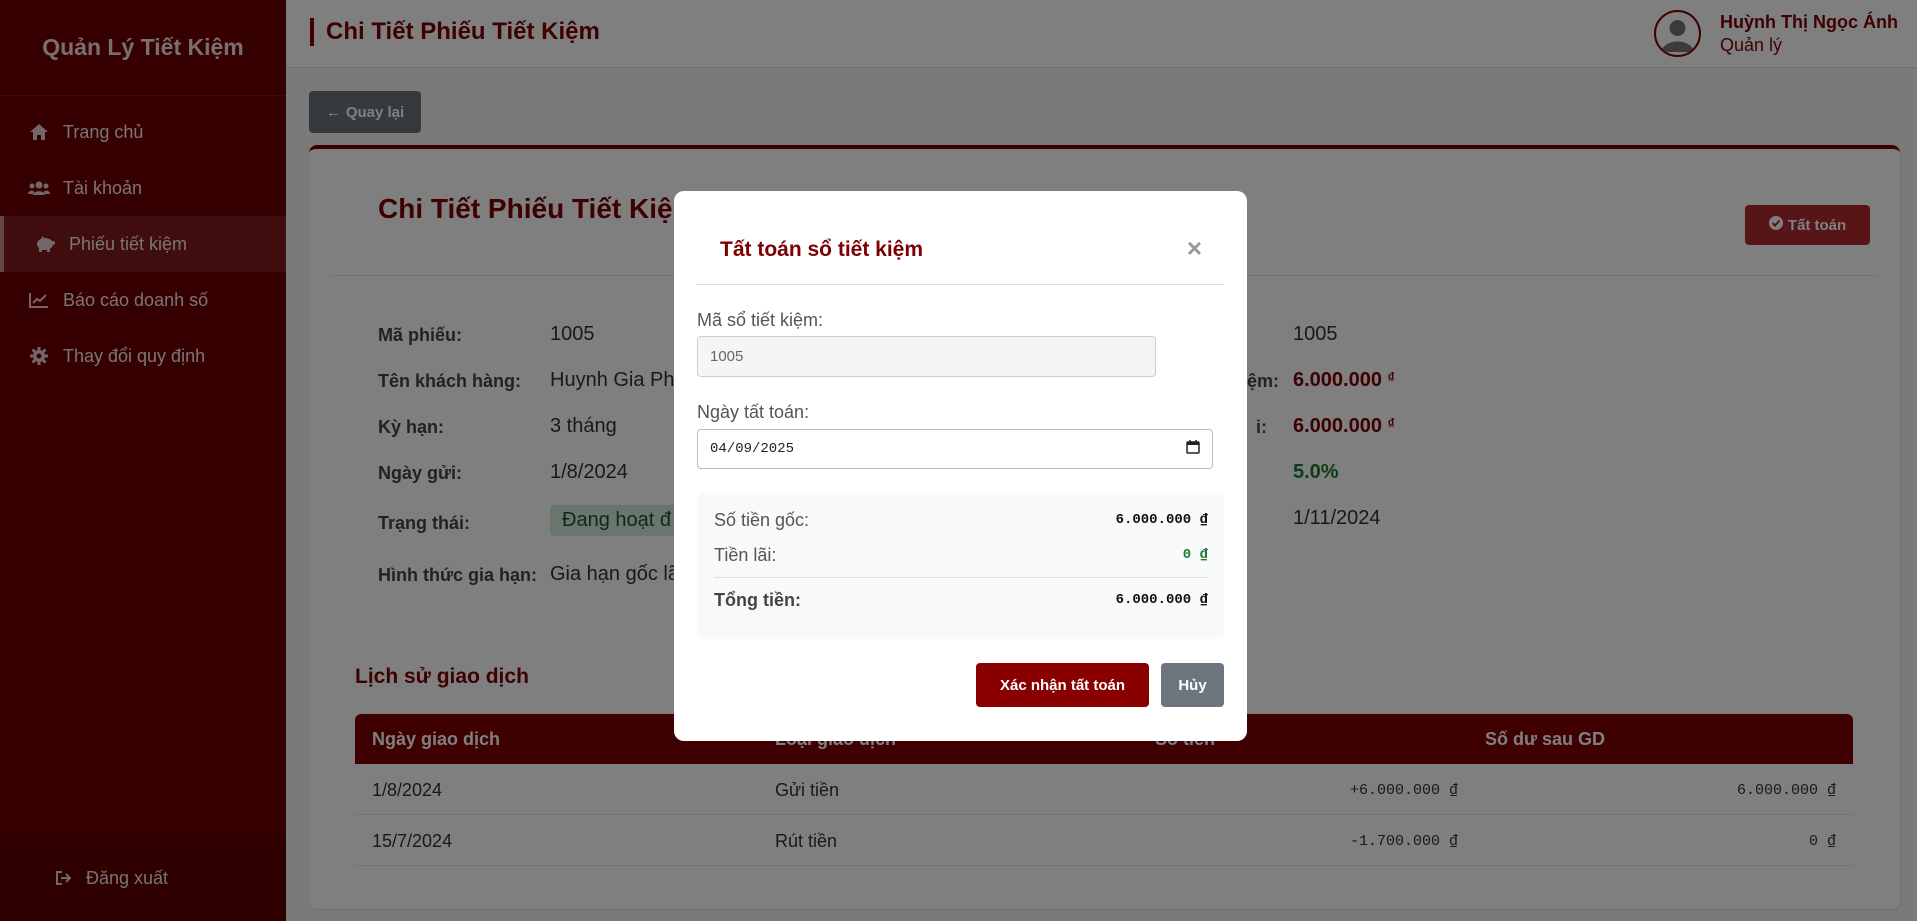 This screenshot has width=1917, height=921. I want to click on cancel-button: Hủy, so click(1192, 685).